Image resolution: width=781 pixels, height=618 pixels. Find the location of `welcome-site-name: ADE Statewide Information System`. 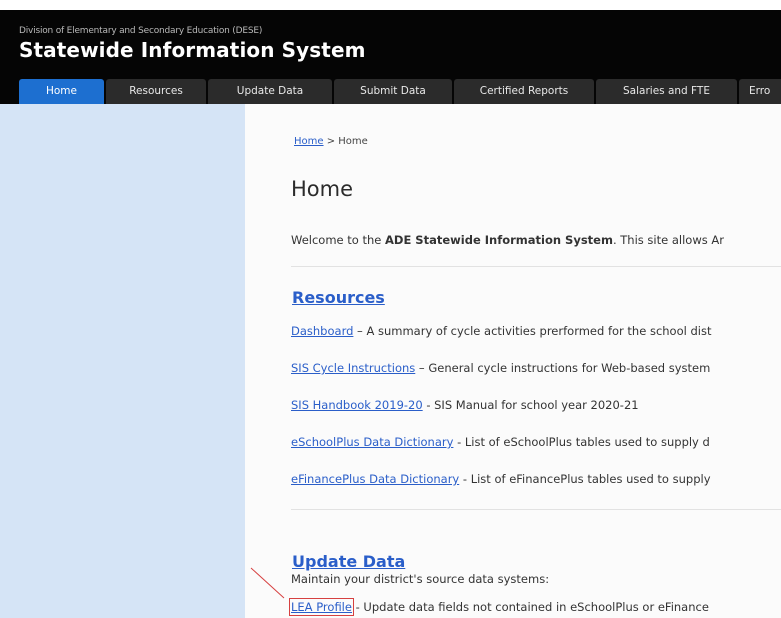

welcome-site-name: ADE Statewide Information System is located at coordinates (499, 240).